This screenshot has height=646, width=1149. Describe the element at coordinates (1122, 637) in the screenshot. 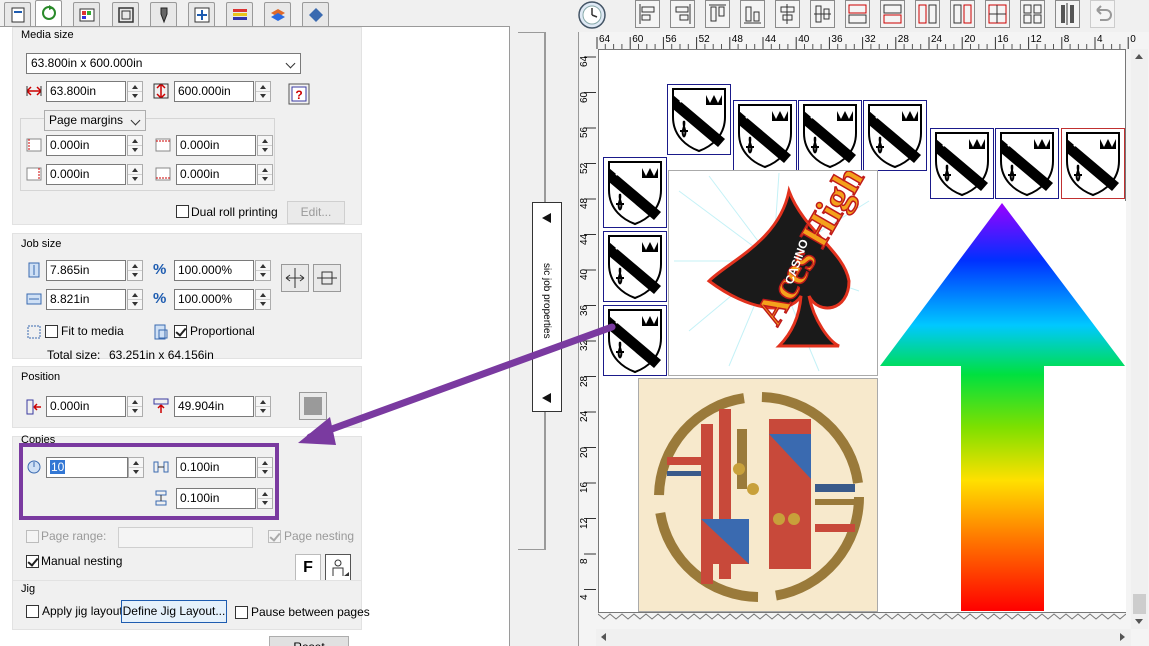

I see `scroll-right-icon` at that location.